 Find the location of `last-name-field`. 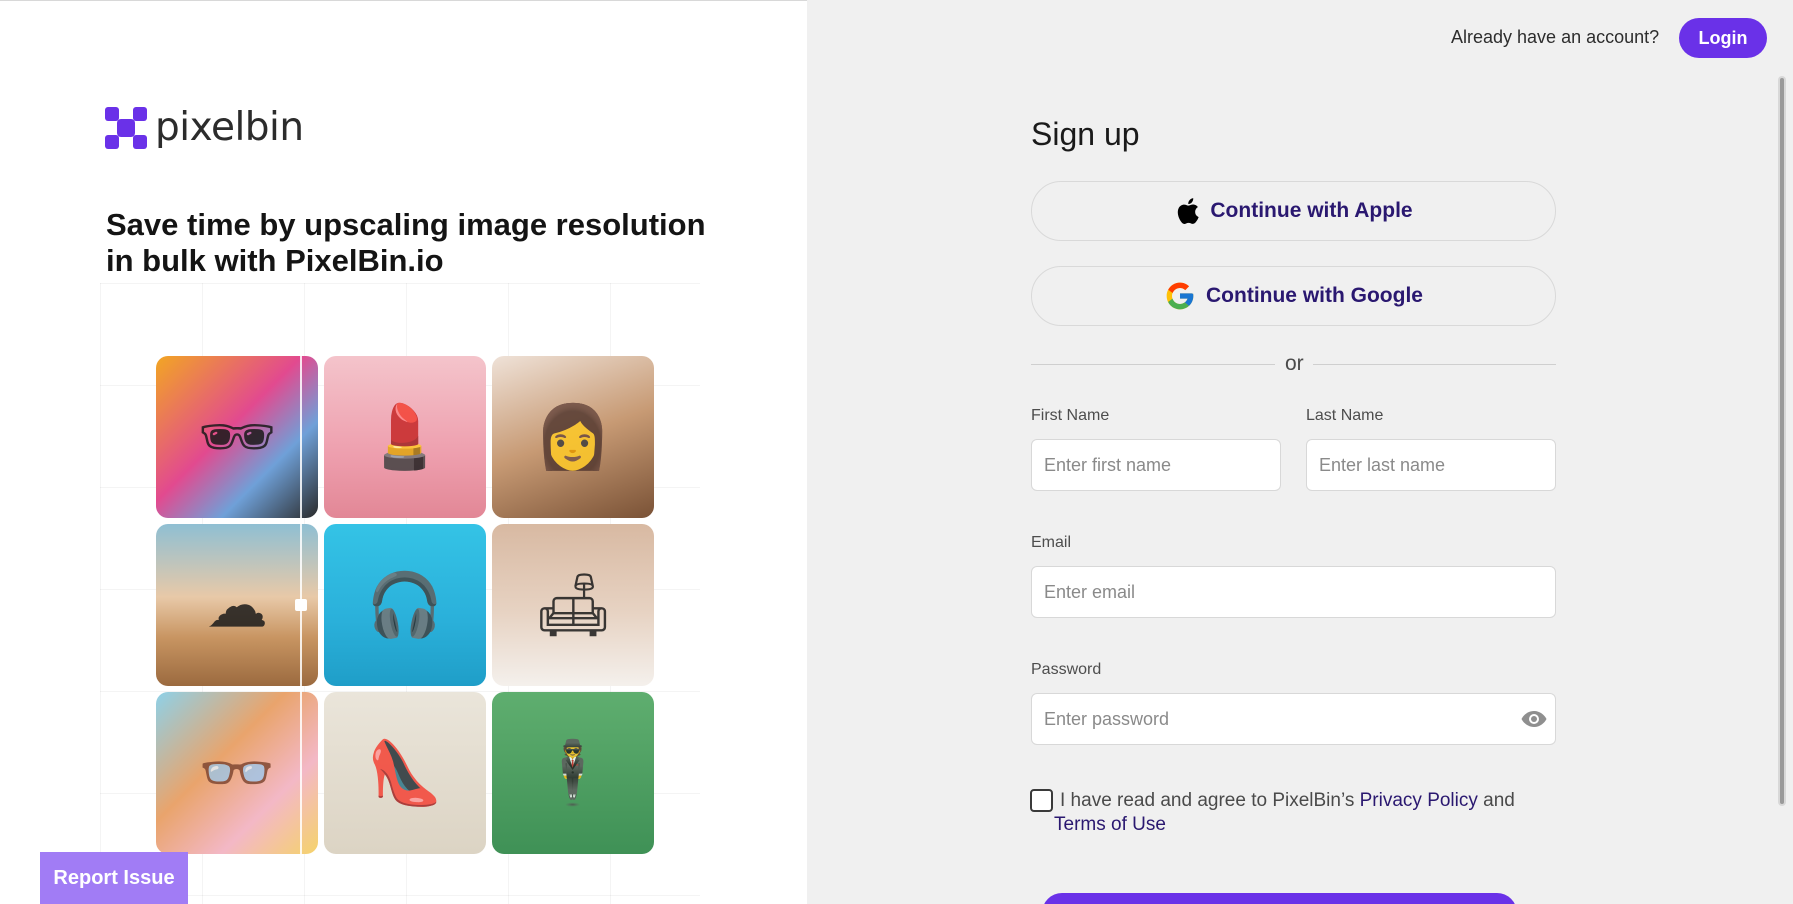

last-name-field is located at coordinates (1431, 465).